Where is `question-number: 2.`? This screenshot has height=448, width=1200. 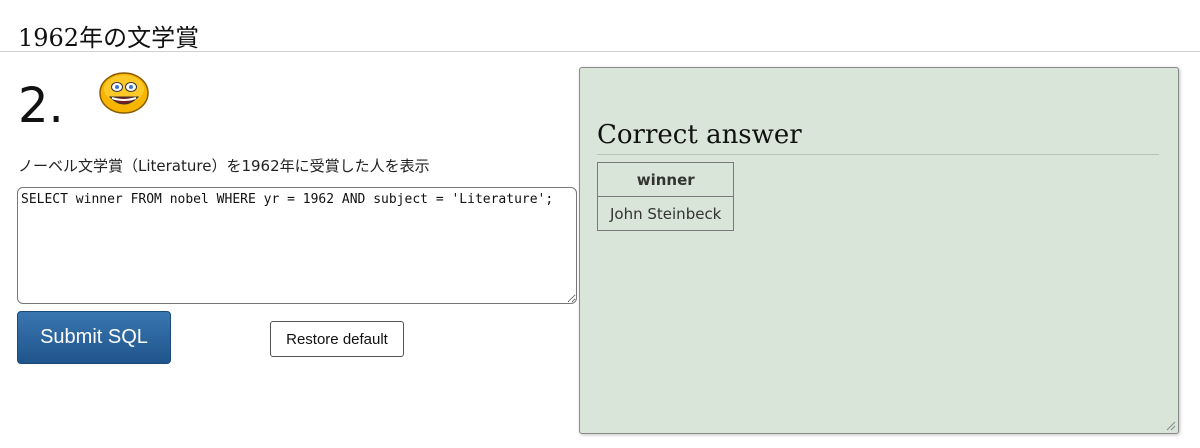
question-number: 2. is located at coordinates (41, 106).